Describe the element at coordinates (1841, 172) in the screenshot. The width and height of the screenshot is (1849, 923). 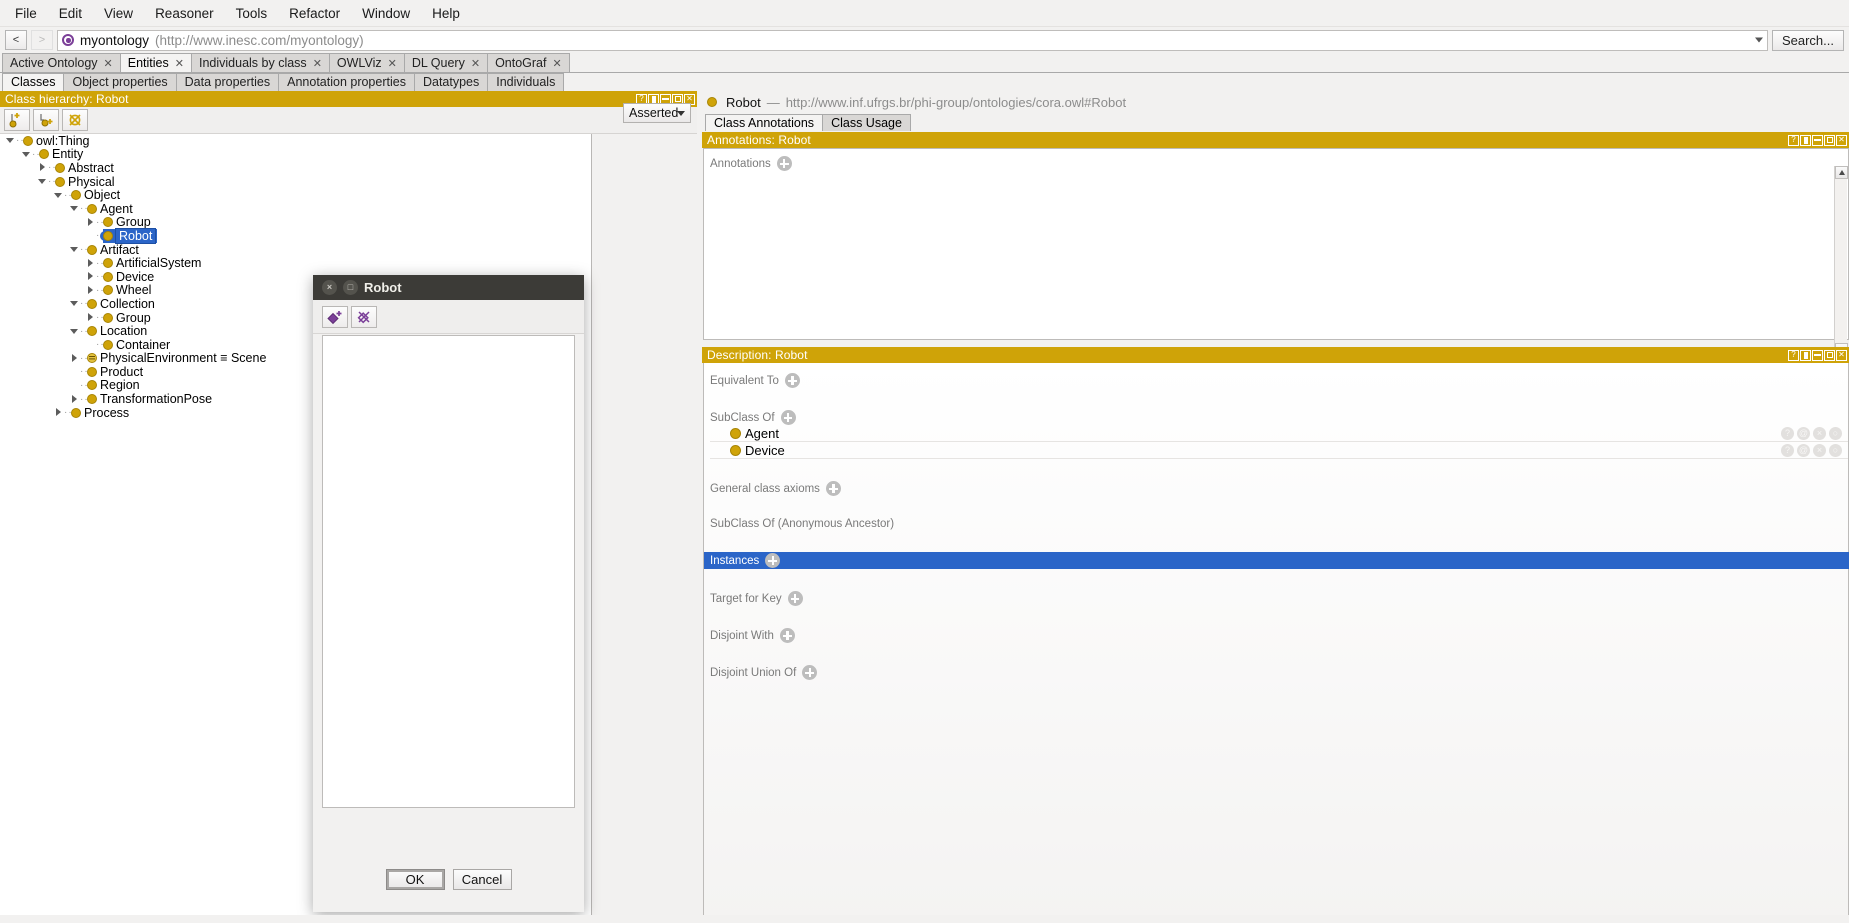
I see `scroll-up-icon` at that location.